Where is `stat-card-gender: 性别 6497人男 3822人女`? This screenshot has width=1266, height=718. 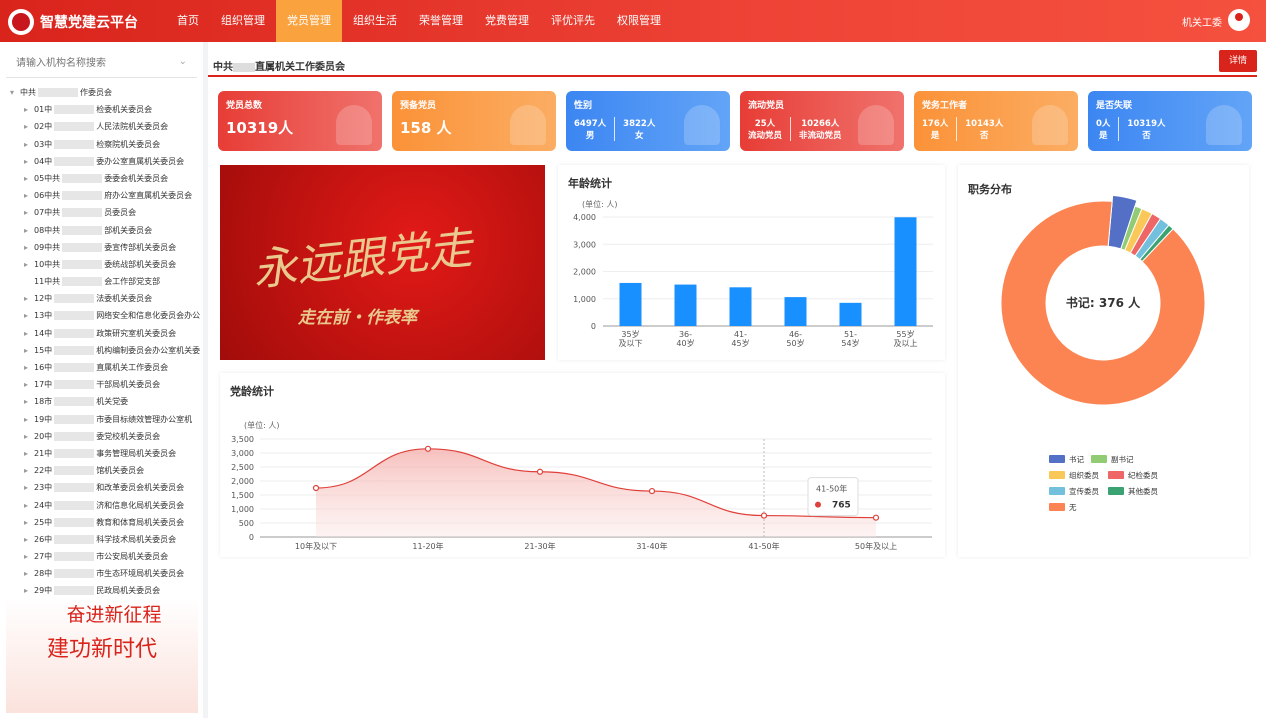 stat-card-gender: 性别 6497人男 3822人女 is located at coordinates (648, 121).